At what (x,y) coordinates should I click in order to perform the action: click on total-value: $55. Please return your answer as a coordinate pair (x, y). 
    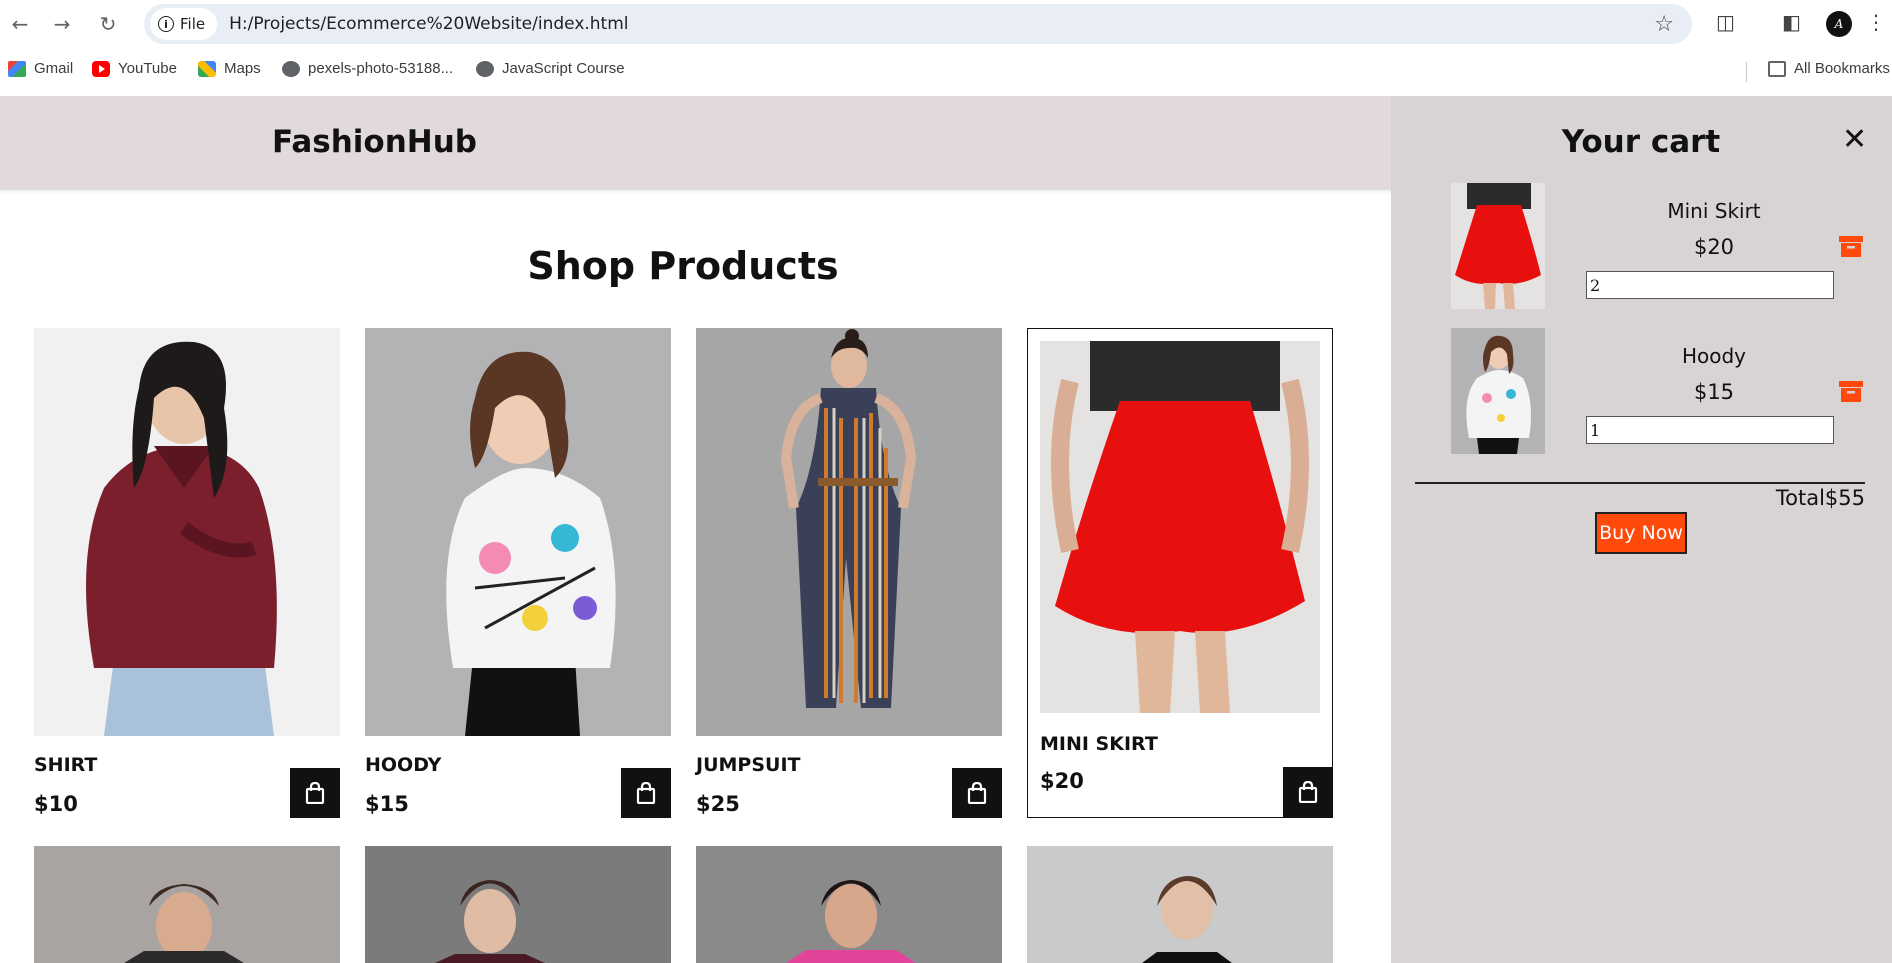
    Looking at the image, I should click on (1844, 498).